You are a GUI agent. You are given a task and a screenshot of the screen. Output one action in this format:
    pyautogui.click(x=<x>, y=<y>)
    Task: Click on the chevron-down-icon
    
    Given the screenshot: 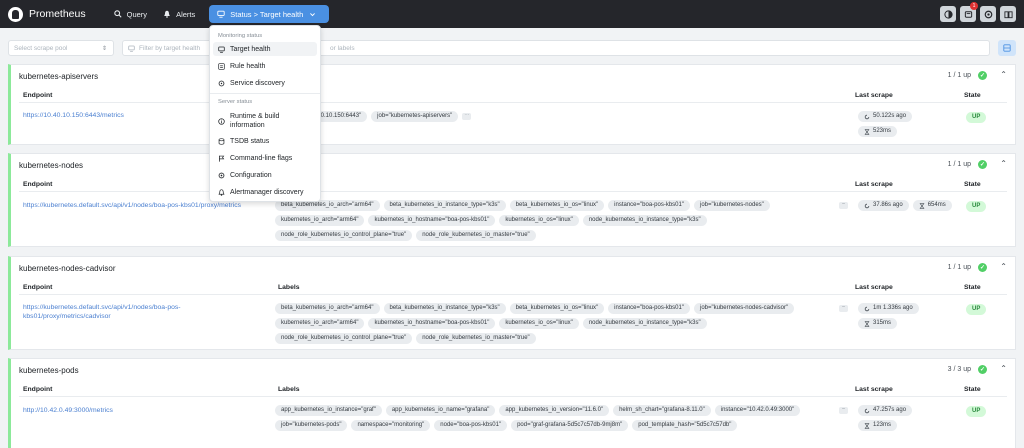 What is the action you would take?
    pyautogui.click(x=313, y=14)
    